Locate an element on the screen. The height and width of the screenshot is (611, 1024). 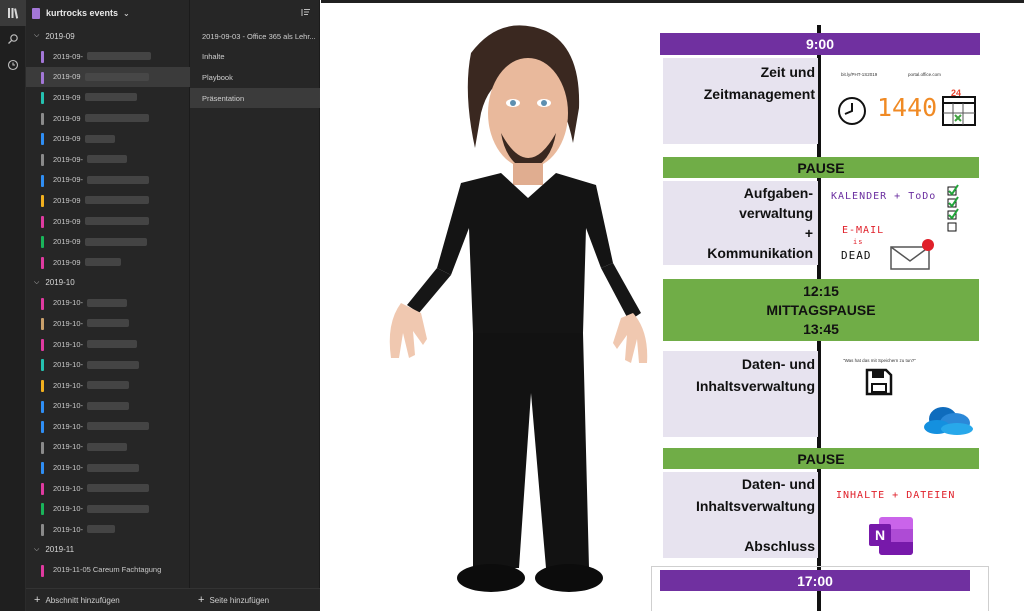
pause-1-label: PAUSE is located at coordinates (821, 167).